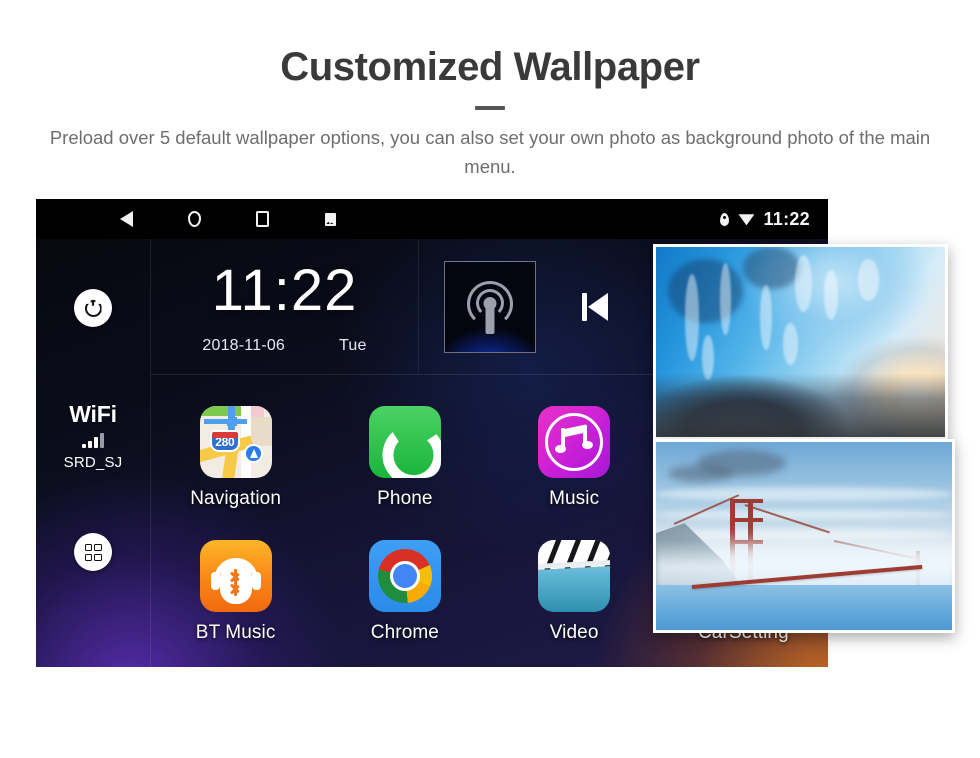 The image size is (980, 758). What do you see at coordinates (432, 219) in the screenshot?
I see `status-bar: 11:22` at bounding box center [432, 219].